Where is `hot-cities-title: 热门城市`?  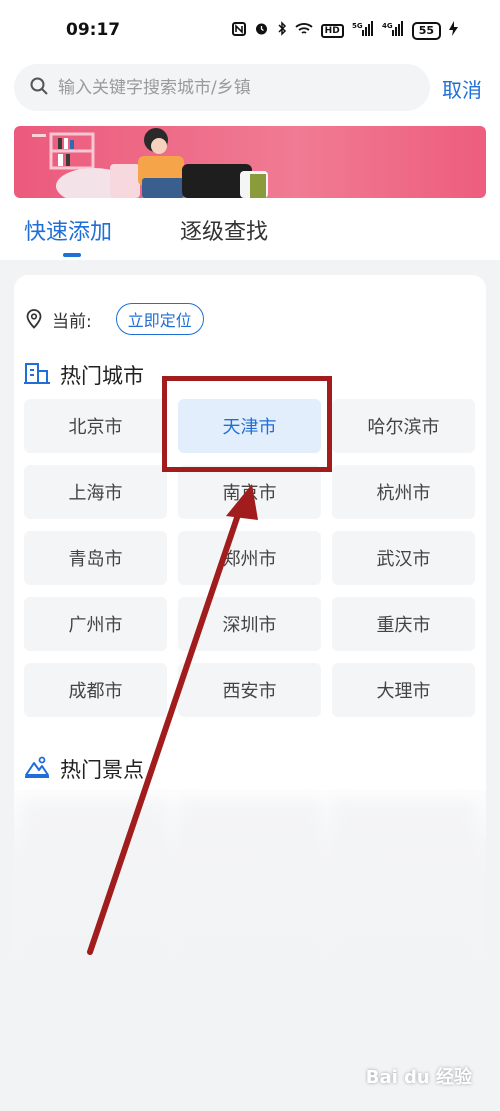
hot-cities-title: 热门城市 is located at coordinates (102, 376).